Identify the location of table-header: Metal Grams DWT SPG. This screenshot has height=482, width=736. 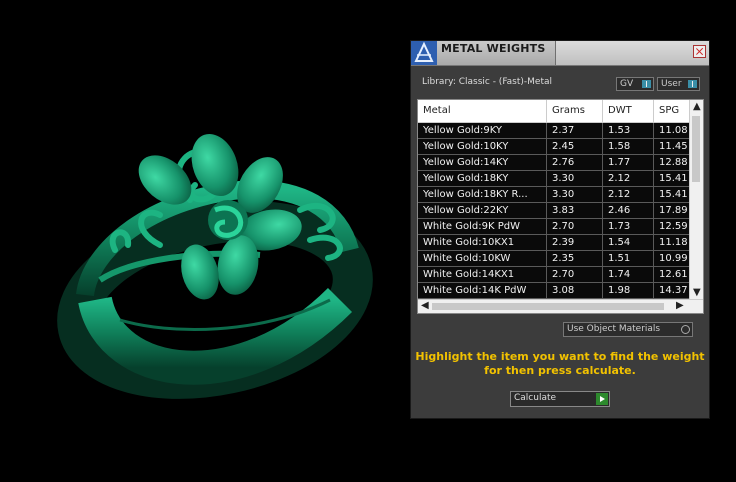
(554, 111).